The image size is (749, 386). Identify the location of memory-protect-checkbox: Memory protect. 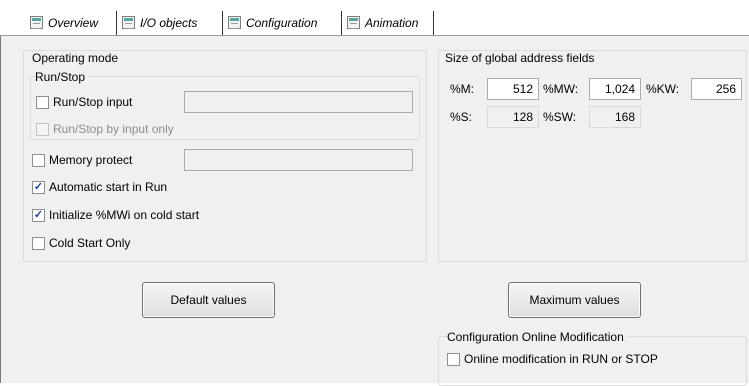
(82, 160).